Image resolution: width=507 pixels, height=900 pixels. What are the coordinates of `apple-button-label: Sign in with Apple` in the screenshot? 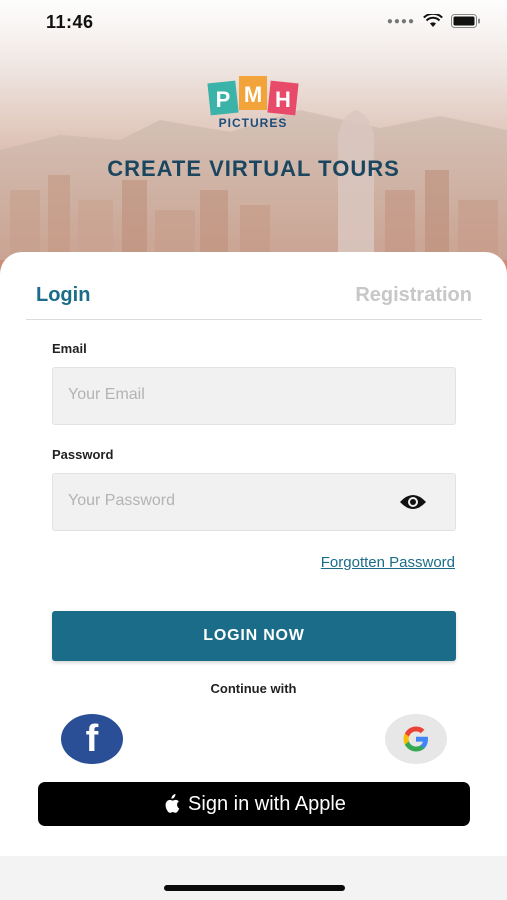 It's located at (267, 803).